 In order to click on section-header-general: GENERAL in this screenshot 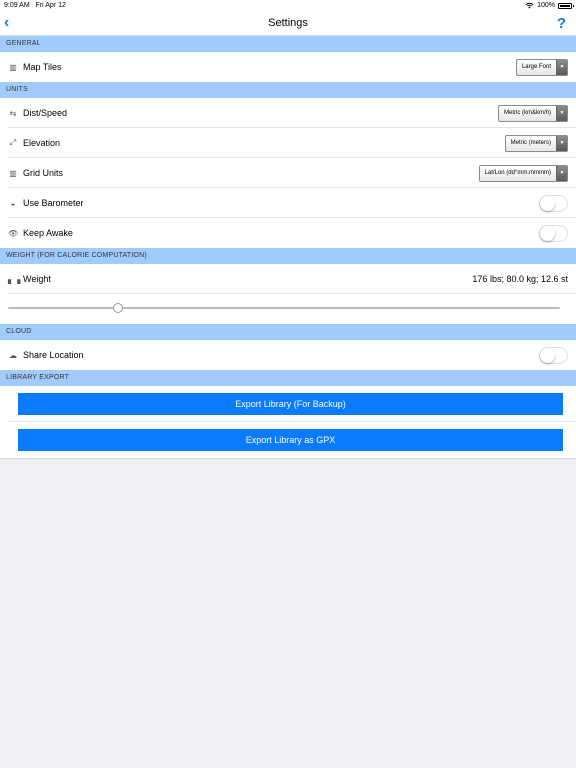, I will do `click(288, 44)`.